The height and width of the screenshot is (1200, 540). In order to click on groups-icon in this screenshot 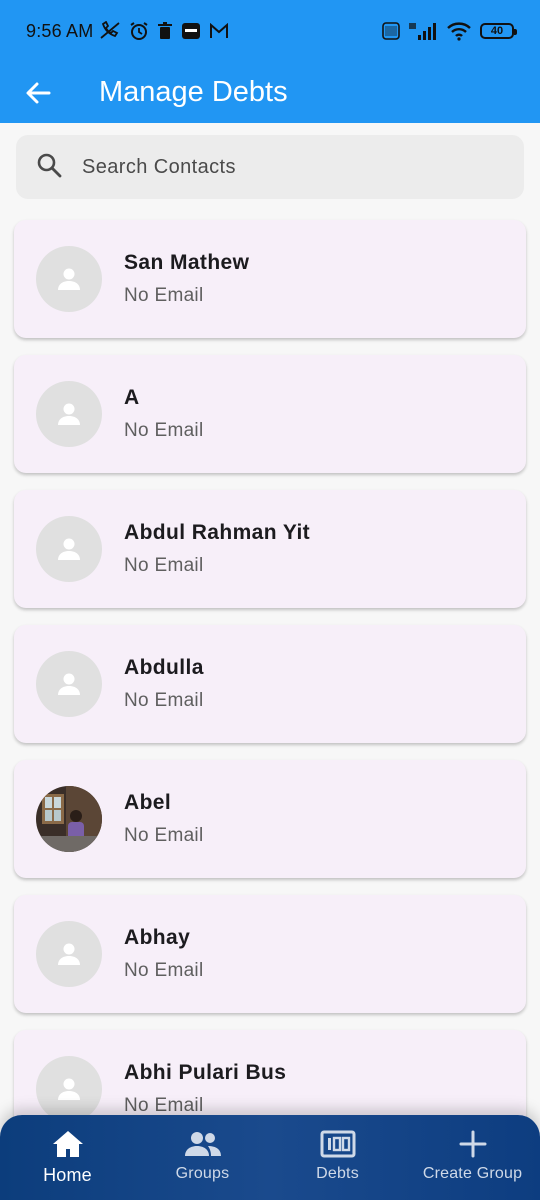, I will do `click(202, 1144)`.